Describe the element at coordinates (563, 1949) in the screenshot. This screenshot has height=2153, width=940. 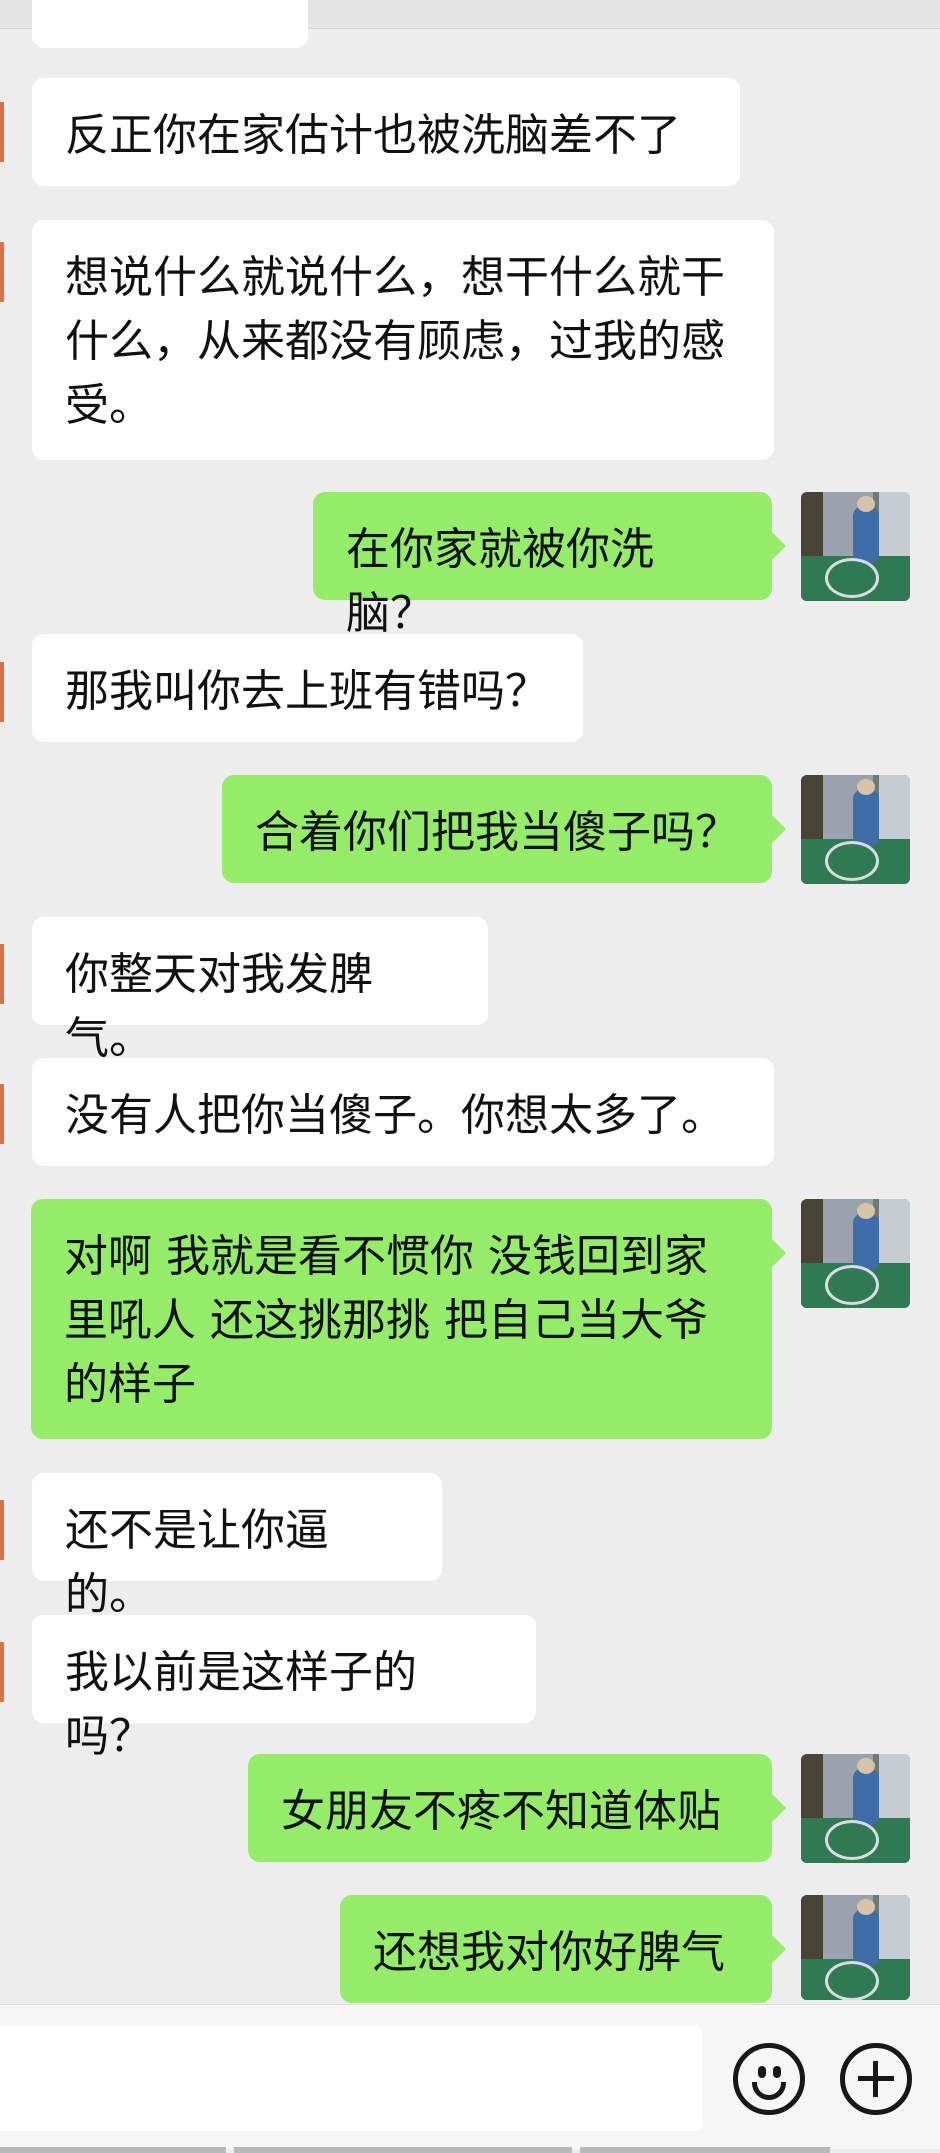
I see `message-bubble-outgoing: 还想我对你好脾气` at that location.